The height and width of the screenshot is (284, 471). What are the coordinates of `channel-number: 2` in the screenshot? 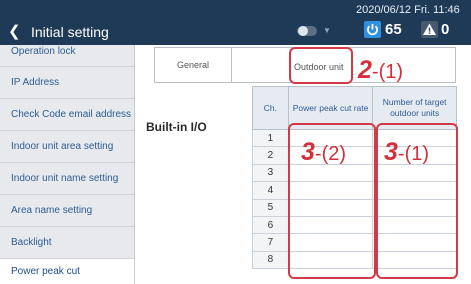 It's located at (270, 155).